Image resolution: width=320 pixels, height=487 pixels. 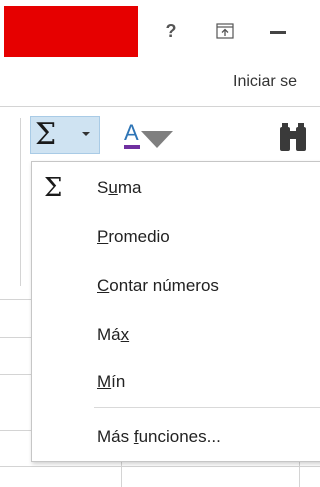 I want to click on menu-item-label: Suma, so click(x=119, y=187).